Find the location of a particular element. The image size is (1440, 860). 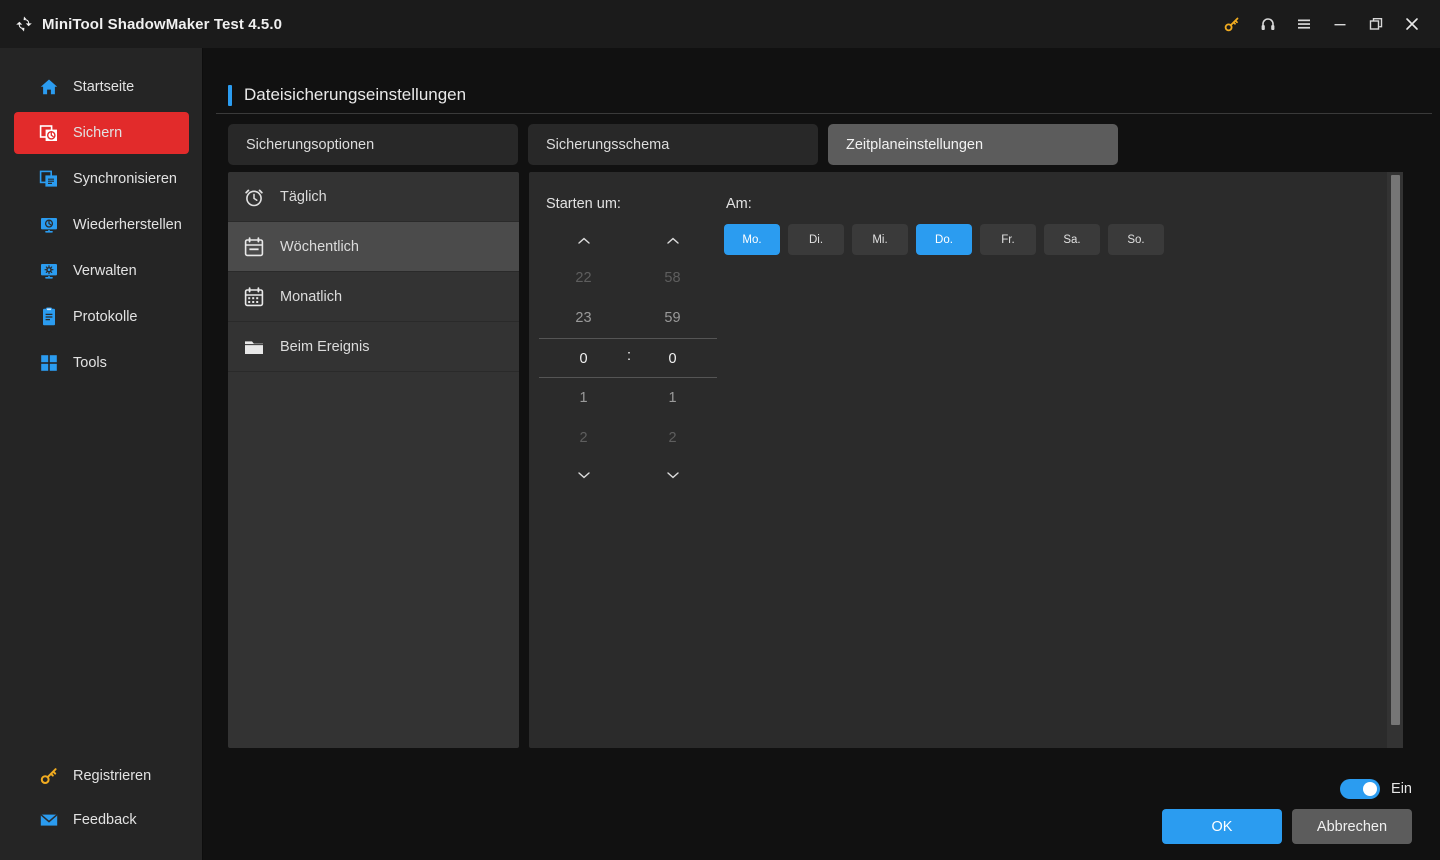

backup-icon is located at coordinates (49, 133).